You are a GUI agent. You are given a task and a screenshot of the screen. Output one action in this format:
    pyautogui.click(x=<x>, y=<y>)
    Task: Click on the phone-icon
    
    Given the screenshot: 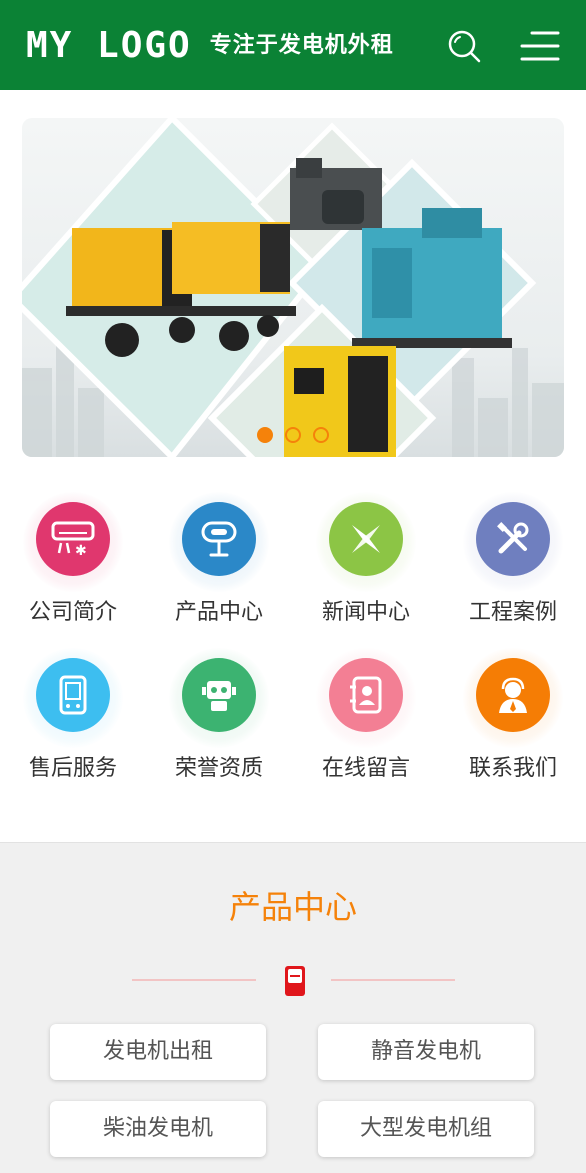 What is the action you would take?
    pyautogui.click(x=73, y=695)
    